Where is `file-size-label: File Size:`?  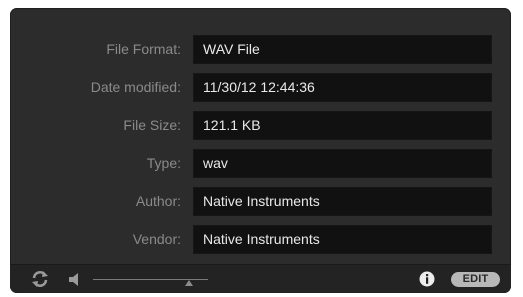 file-size-label: File Size: is located at coordinates (152, 125).